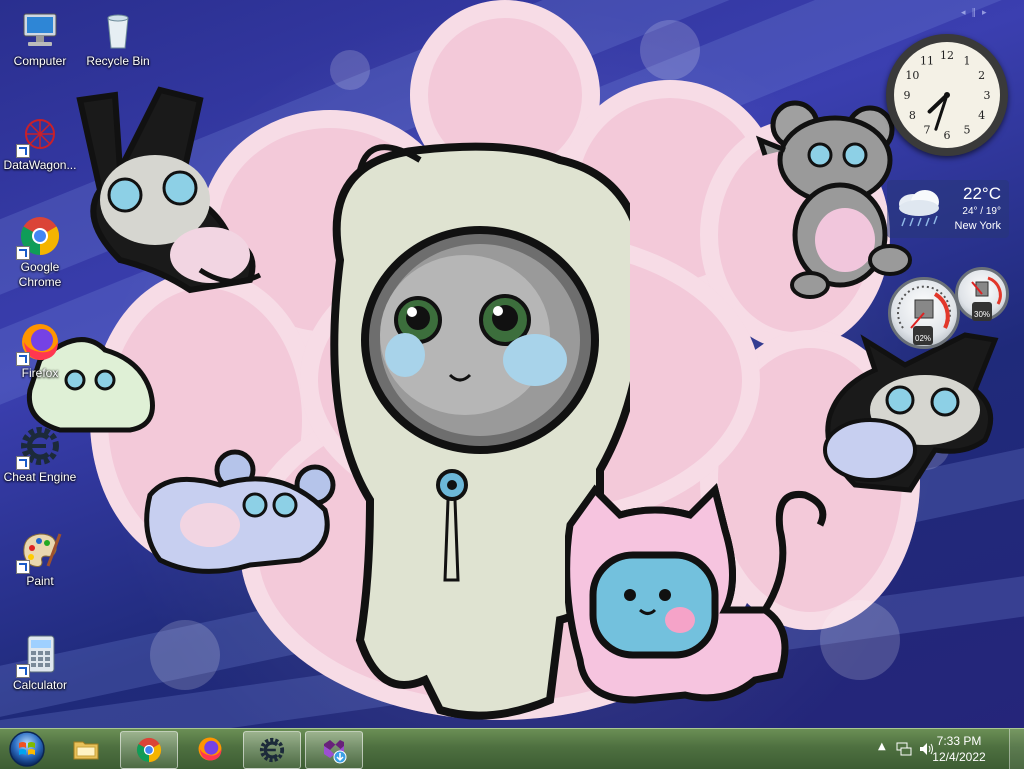 This screenshot has width=1024, height=772. I want to click on clock-numeral: 12, so click(947, 55).